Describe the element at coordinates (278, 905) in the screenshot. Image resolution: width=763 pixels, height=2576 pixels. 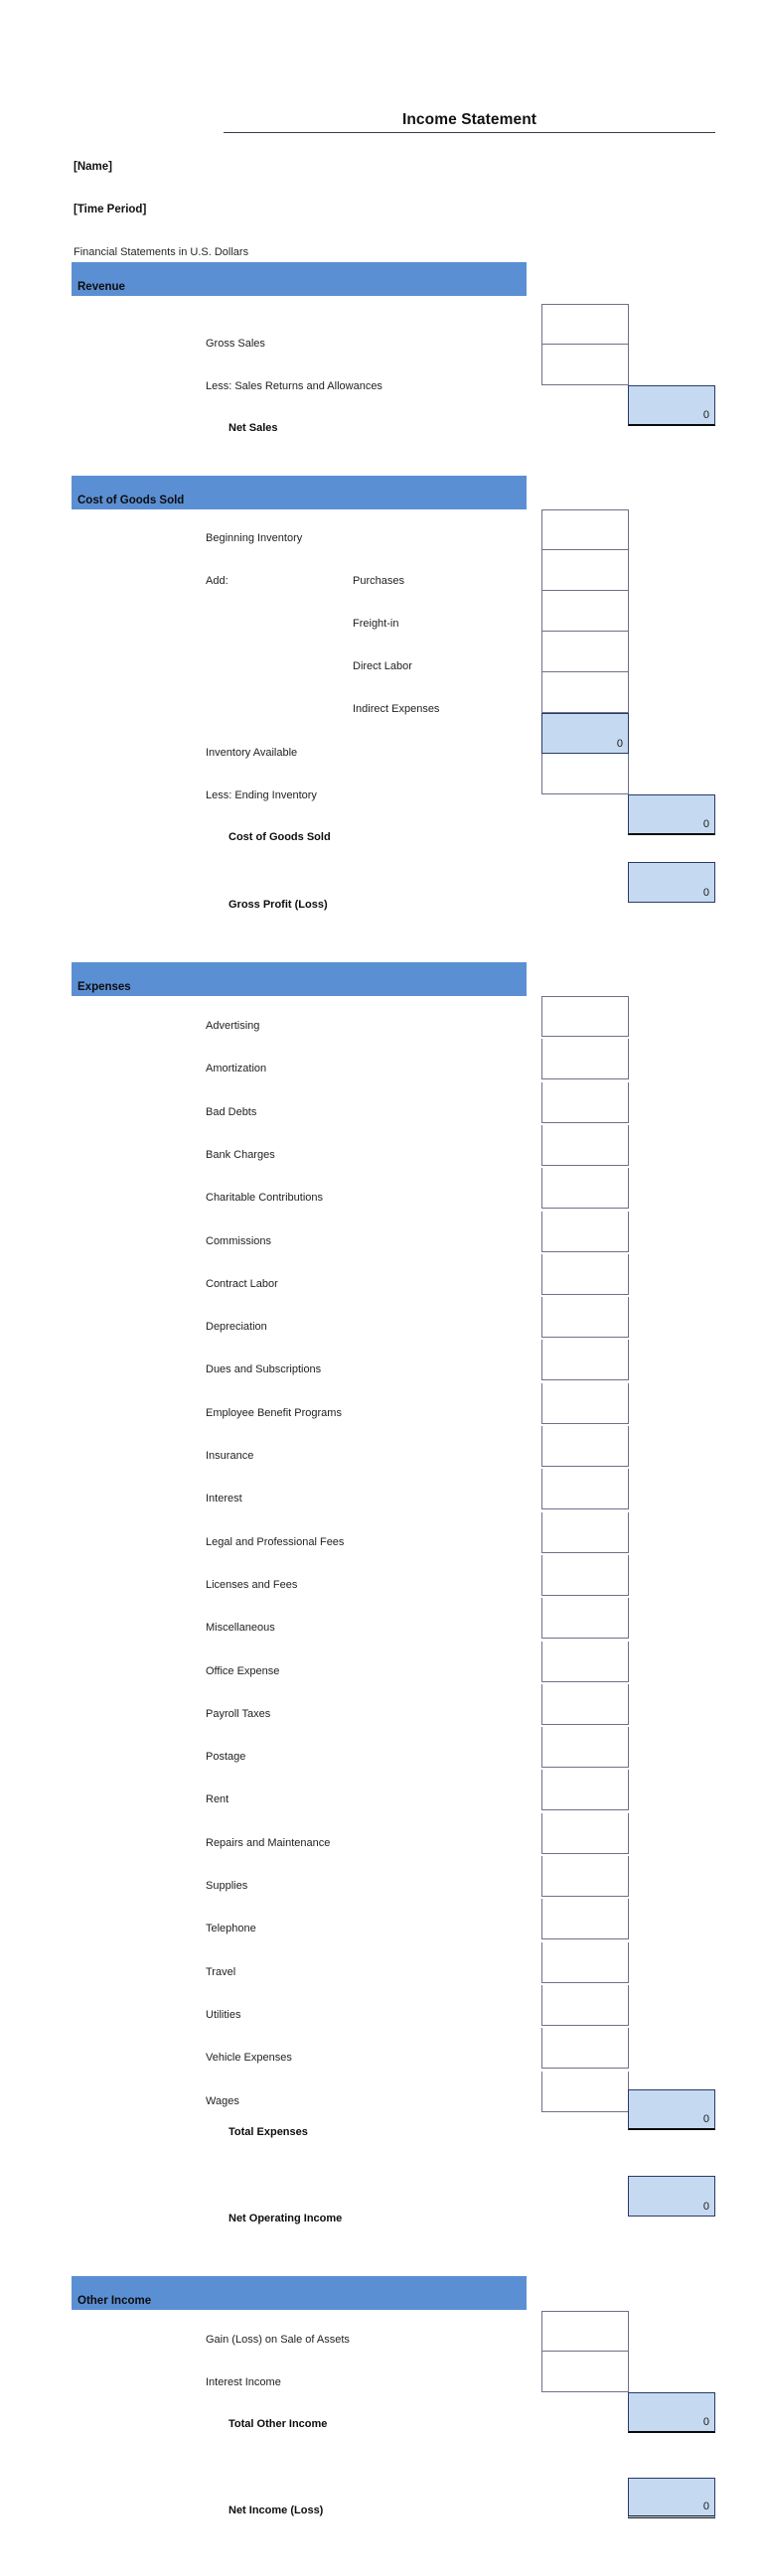
I see `row-label-gross-profit: Gross Profit (Loss)` at that location.